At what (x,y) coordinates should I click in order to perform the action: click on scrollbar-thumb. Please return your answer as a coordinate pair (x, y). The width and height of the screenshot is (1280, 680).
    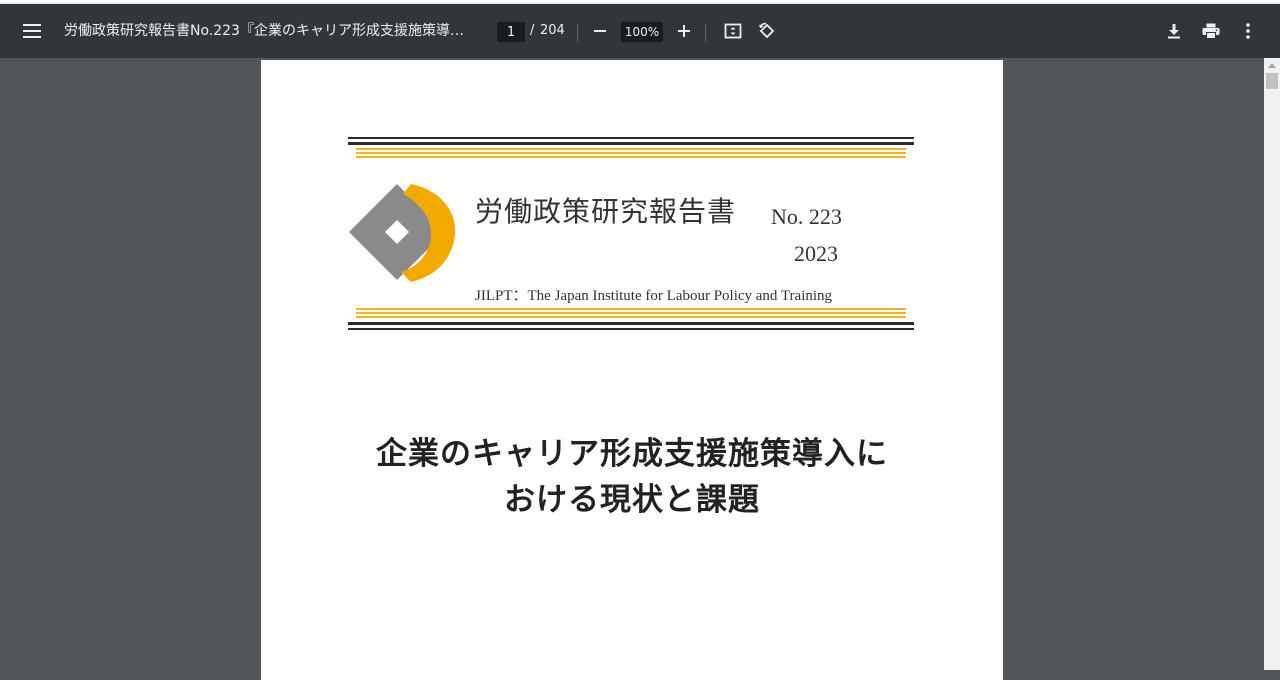
    Looking at the image, I should click on (1272, 81).